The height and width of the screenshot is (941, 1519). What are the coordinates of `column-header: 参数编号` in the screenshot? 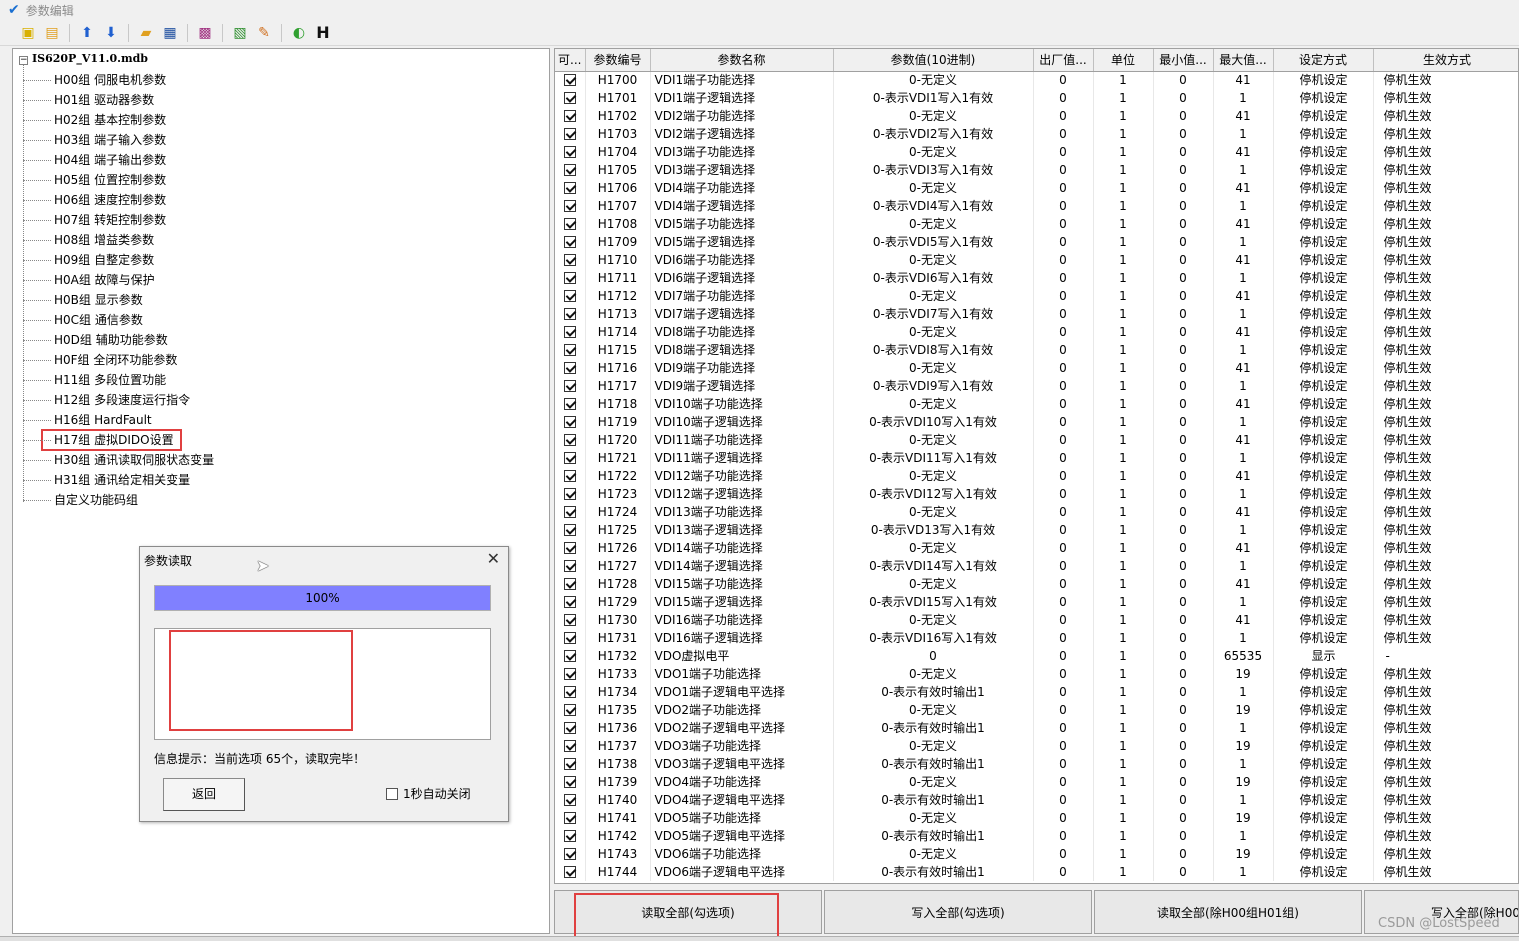 It's located at (618, 60).